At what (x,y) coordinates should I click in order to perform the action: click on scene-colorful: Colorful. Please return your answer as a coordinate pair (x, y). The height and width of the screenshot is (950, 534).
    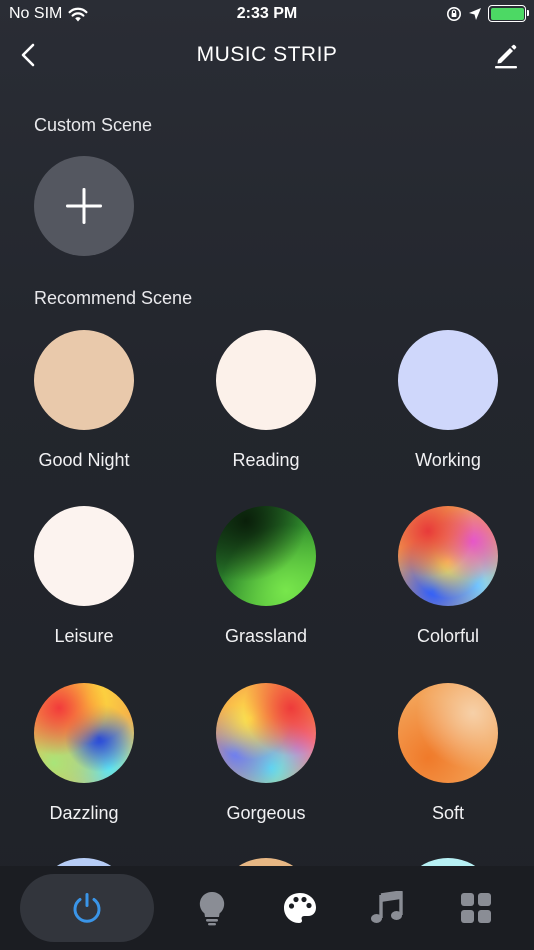
    Looking at the image, I should click on (448, 576).